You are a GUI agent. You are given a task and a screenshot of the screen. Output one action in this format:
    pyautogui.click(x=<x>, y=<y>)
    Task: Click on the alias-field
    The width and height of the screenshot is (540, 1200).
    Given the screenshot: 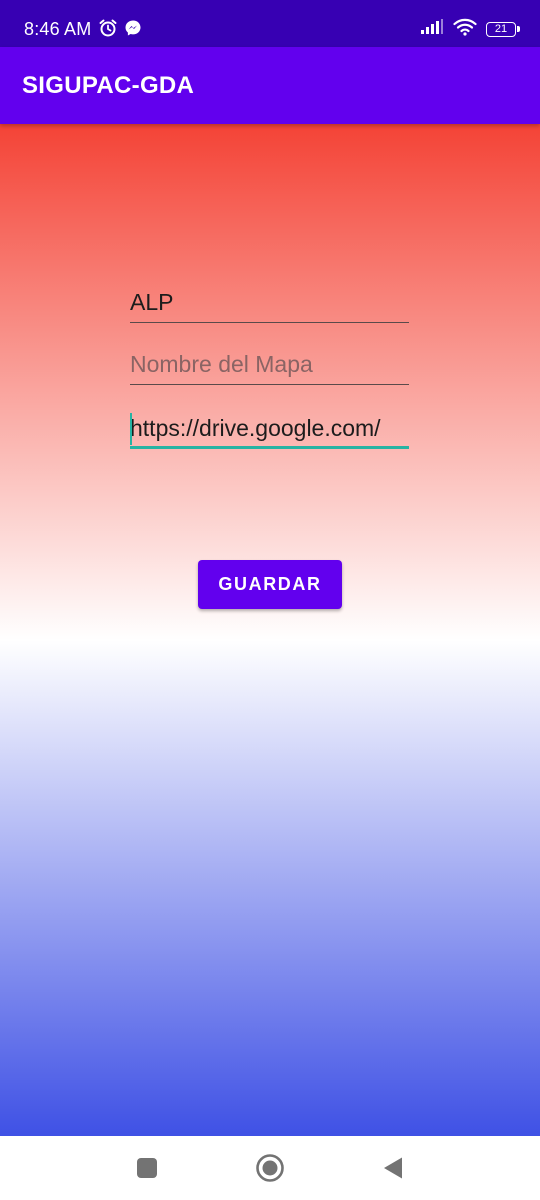 What is the action you would take?
    pyautogui.click(x=269, y=303)
    